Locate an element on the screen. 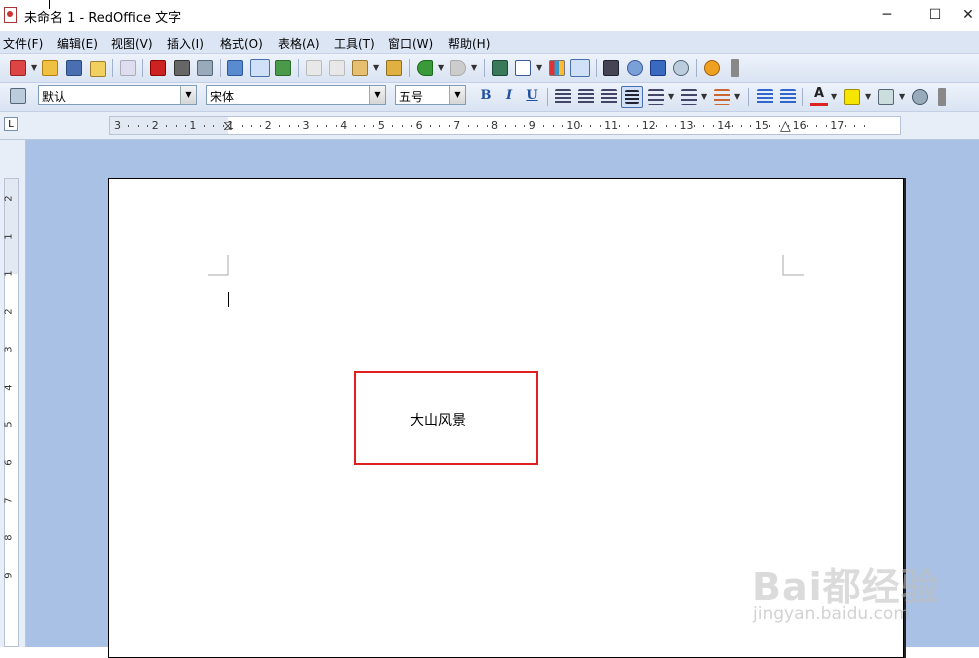 Image resolution: width=979 pixels, height=658 pixels. left-indent-marker: ⧖ is located at coordinates (228, 126).